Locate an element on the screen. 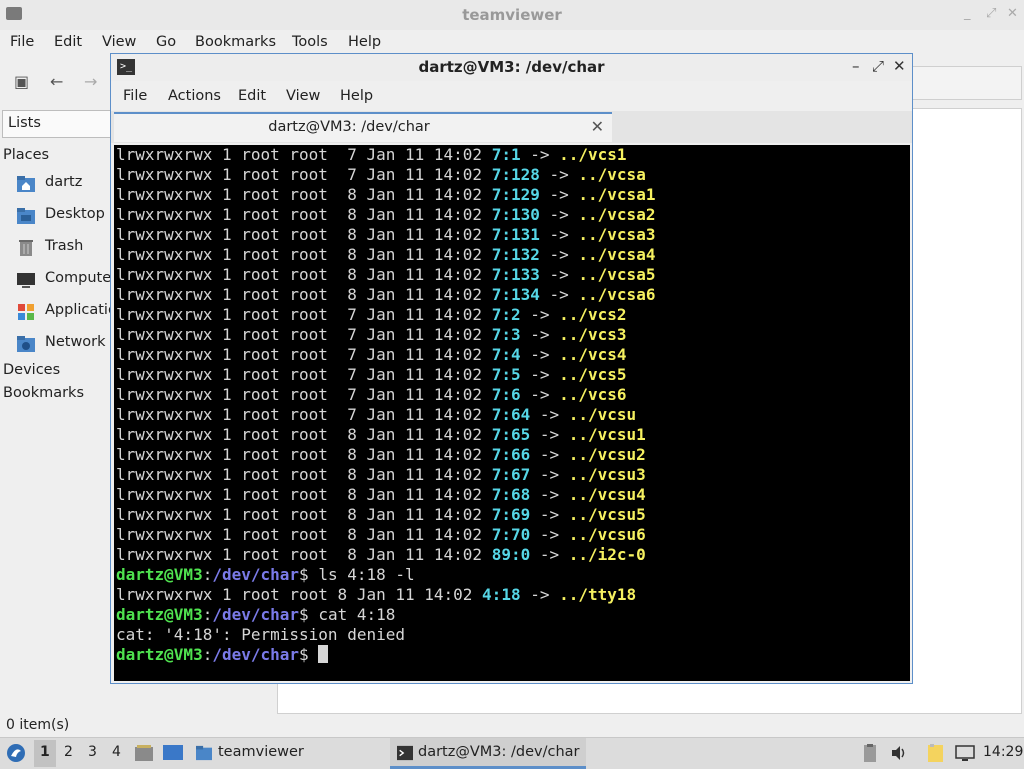 This screenshot has width=1024, height=769. notes-icon is located at coordinates (936, 753).